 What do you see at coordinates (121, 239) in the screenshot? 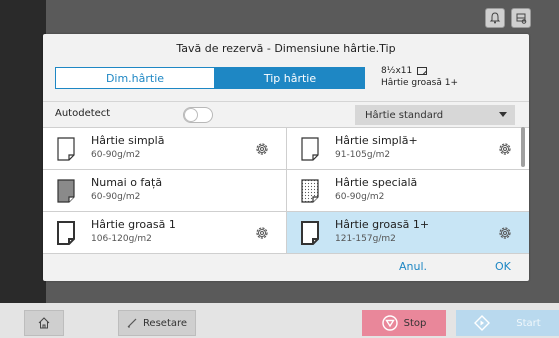
I see `paper-type-weight: 106-120g/m2` at bounding box center [121, 239].